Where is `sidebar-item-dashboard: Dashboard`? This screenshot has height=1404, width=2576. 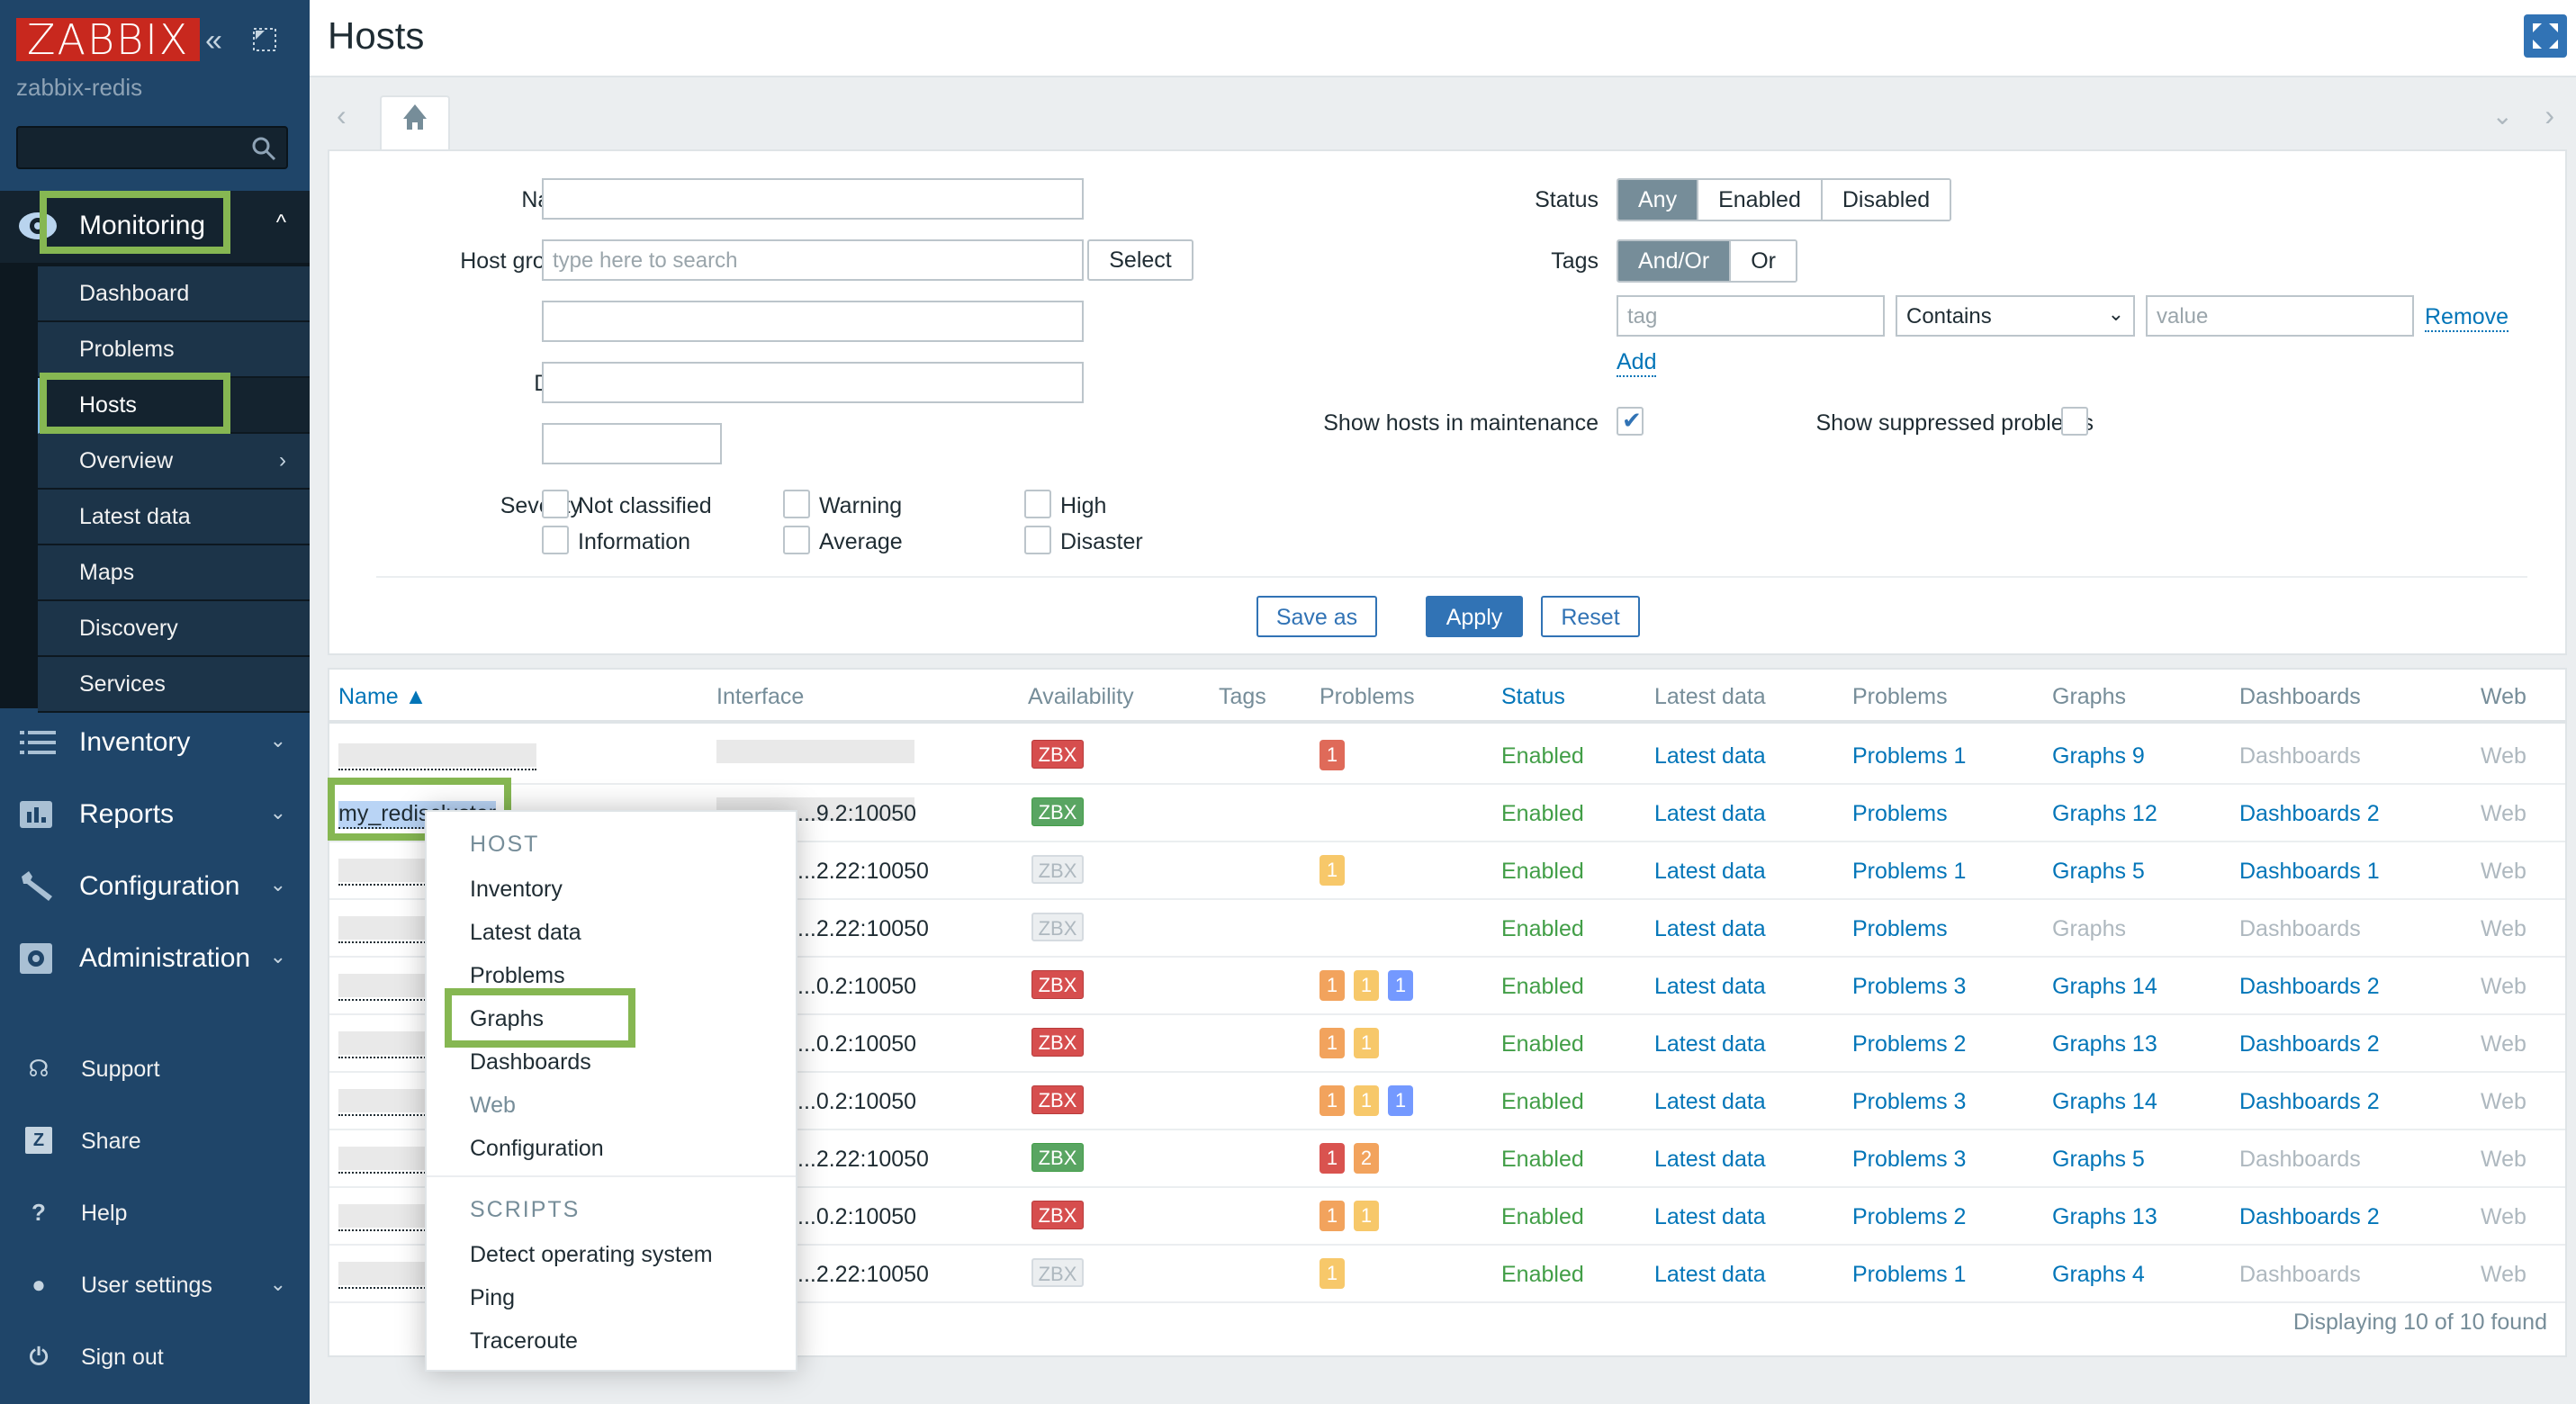 sidebar-item-dashboard: Dashboard is located at coordinates (174, 294).